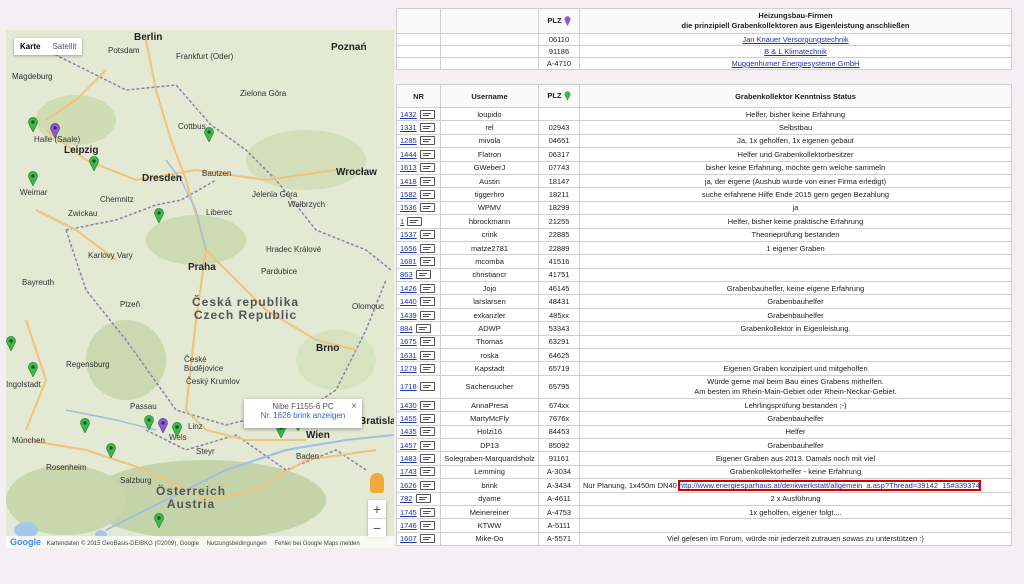 Image resolution: width=1024 pixels, height=584 pixels. What do you see at coordinates (408, 248) in the screenshot?
I see `member-nr-link: 1656` at bounding box center [408, 248].